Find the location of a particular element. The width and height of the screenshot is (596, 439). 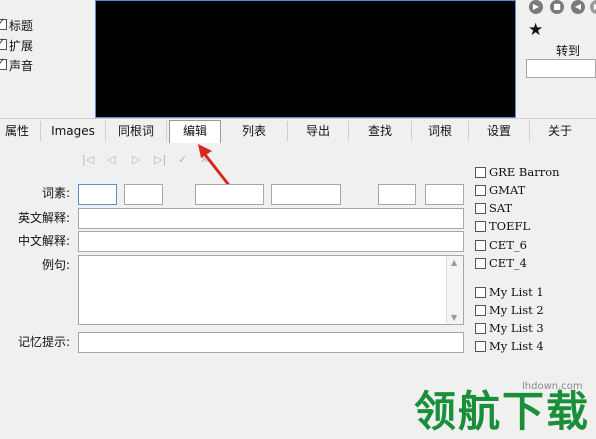

my-list-2-checkbox is located at coordinates (480, 310).